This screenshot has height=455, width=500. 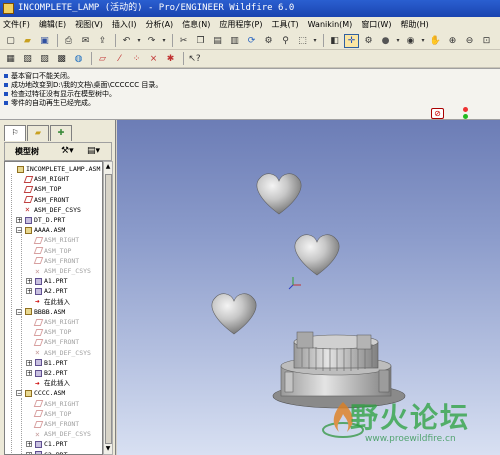 I want to click on redo-icon: ↷, so click(x=151, y=41).